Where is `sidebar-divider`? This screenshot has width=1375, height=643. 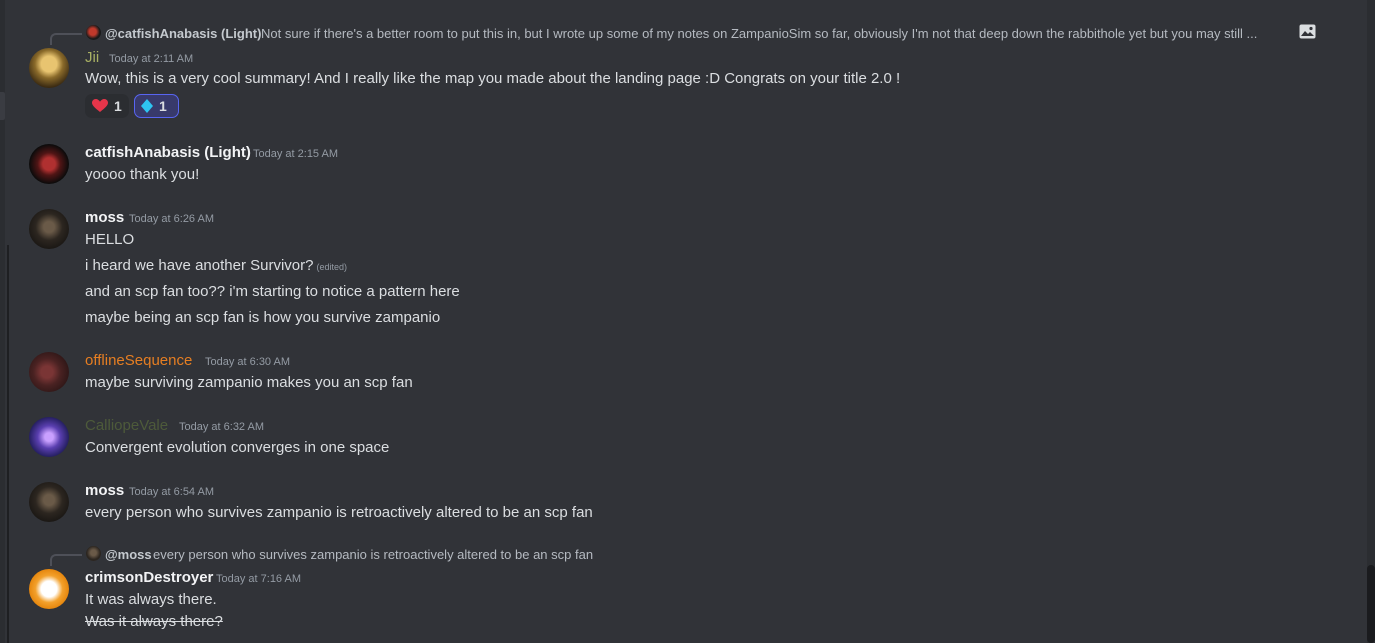
sidebar-divider is located at coordinates (8, 444).